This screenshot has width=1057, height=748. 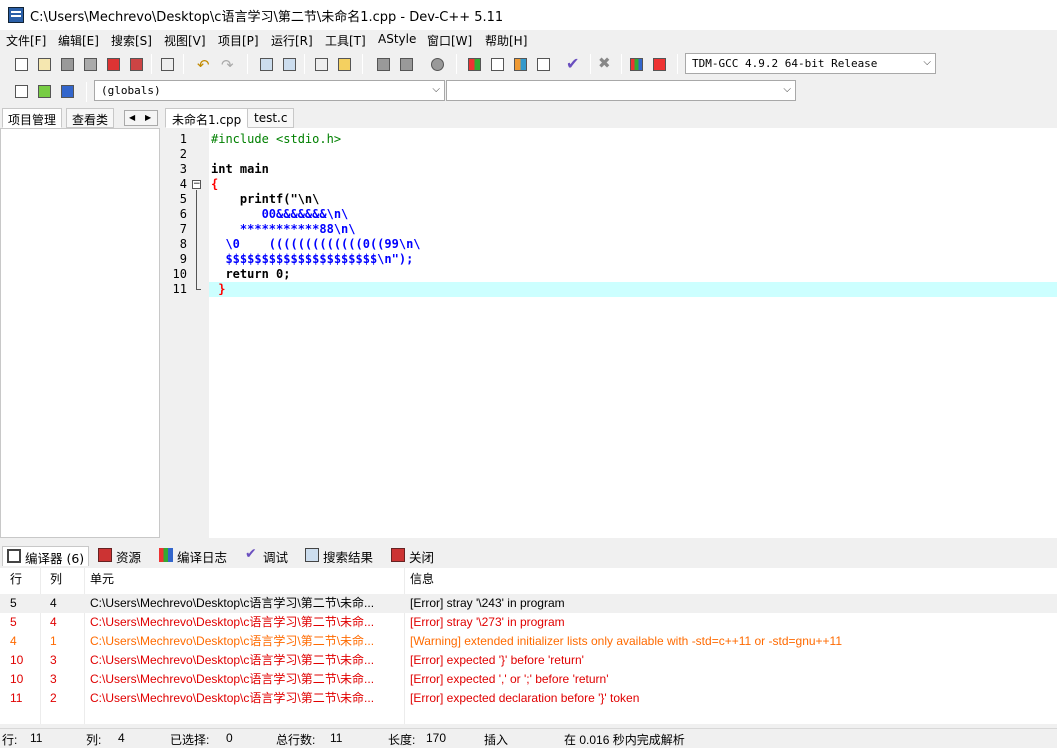 What do you see at coordinates (730, 579) in the screenshot?
I see `col-header-info: 信息` at bounding box center [730, 579].